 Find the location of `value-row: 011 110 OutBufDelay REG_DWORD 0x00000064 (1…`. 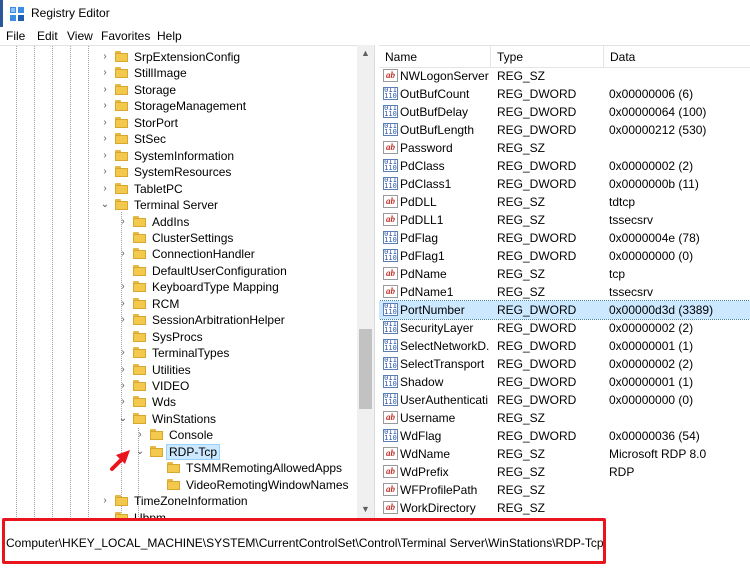

value-row: 011 110 OutBufDelay REG_DWORD 0x00000064 (1… is located at coordinates (564, 112).